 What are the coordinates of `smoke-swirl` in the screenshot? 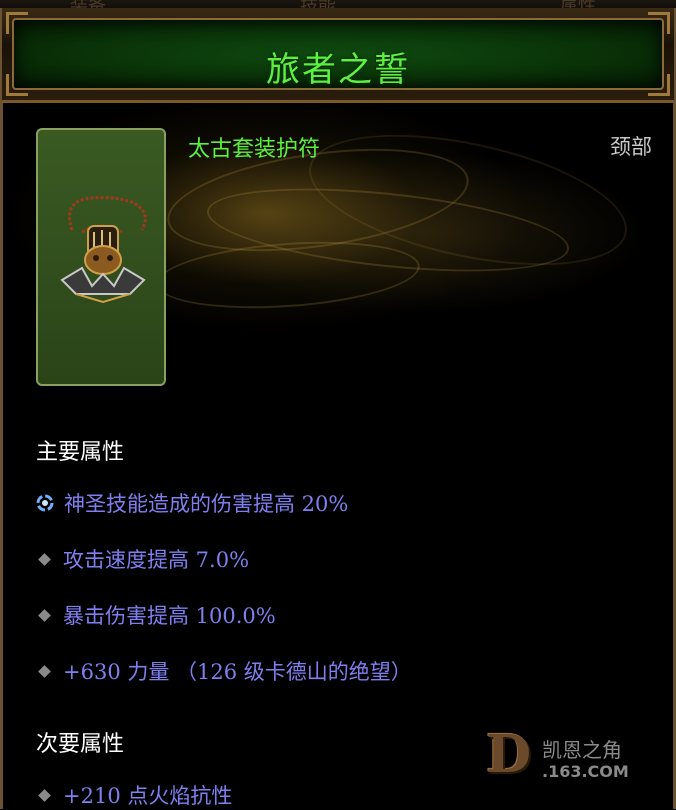 It's located at (288, 275).